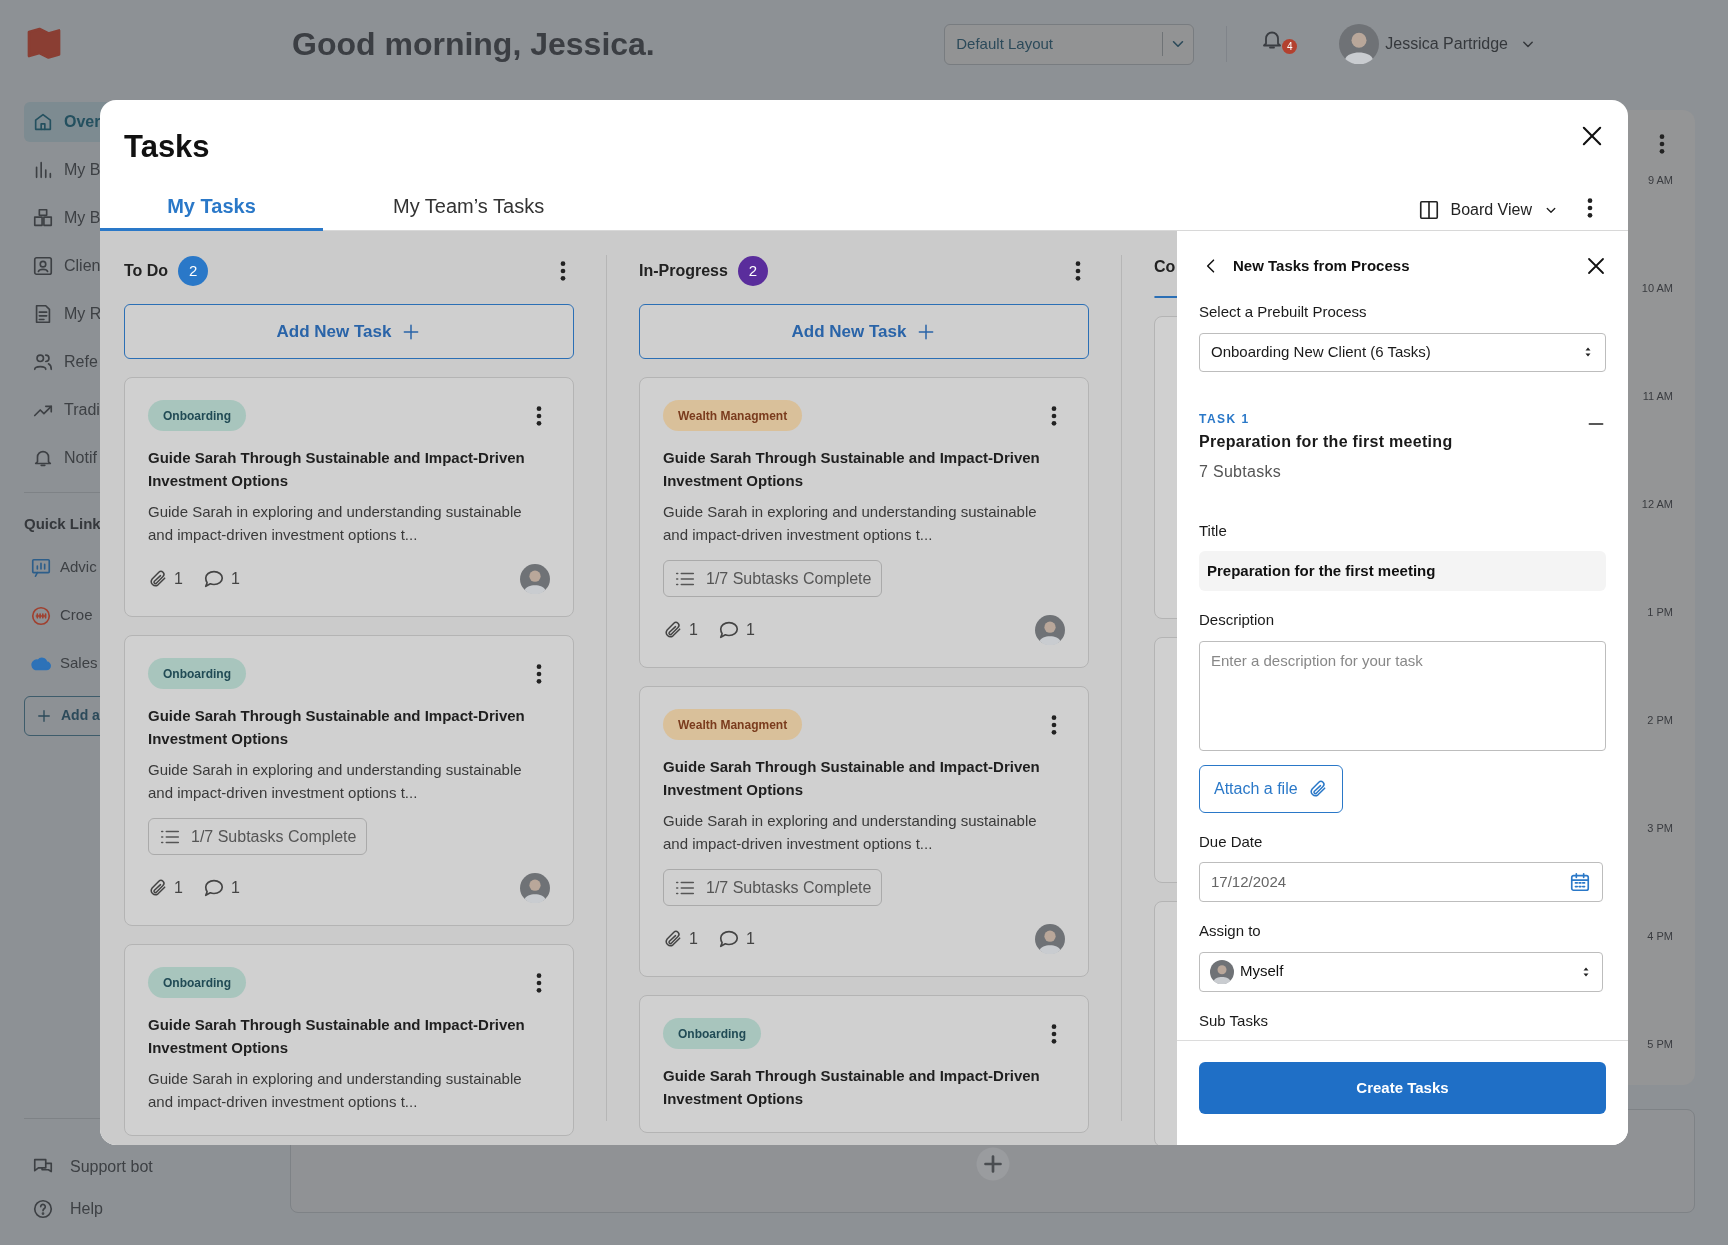  What do you see at coordinates (1326, 441) in the screenshot?
I see `task-title: Preparation for the first meeting` at bounding box center [1326, 441].